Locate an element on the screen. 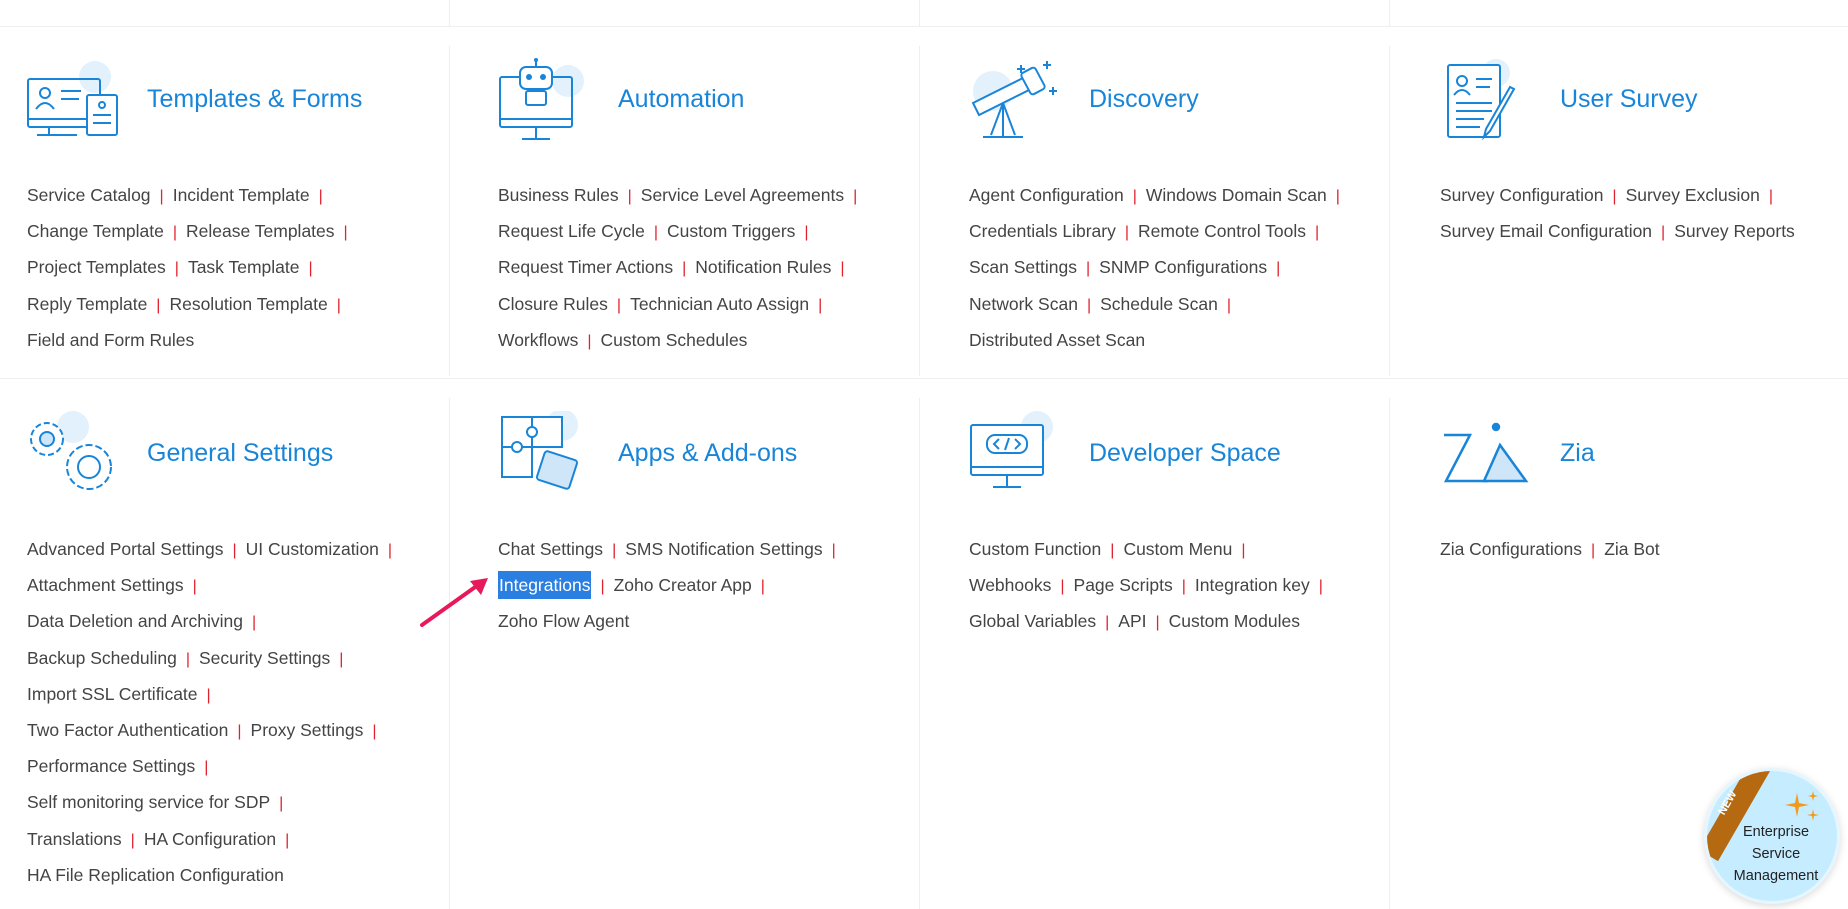 The width and height of the screenshot is (1848, 909). section-header: Discovery is located at coordinates (1179, 107).